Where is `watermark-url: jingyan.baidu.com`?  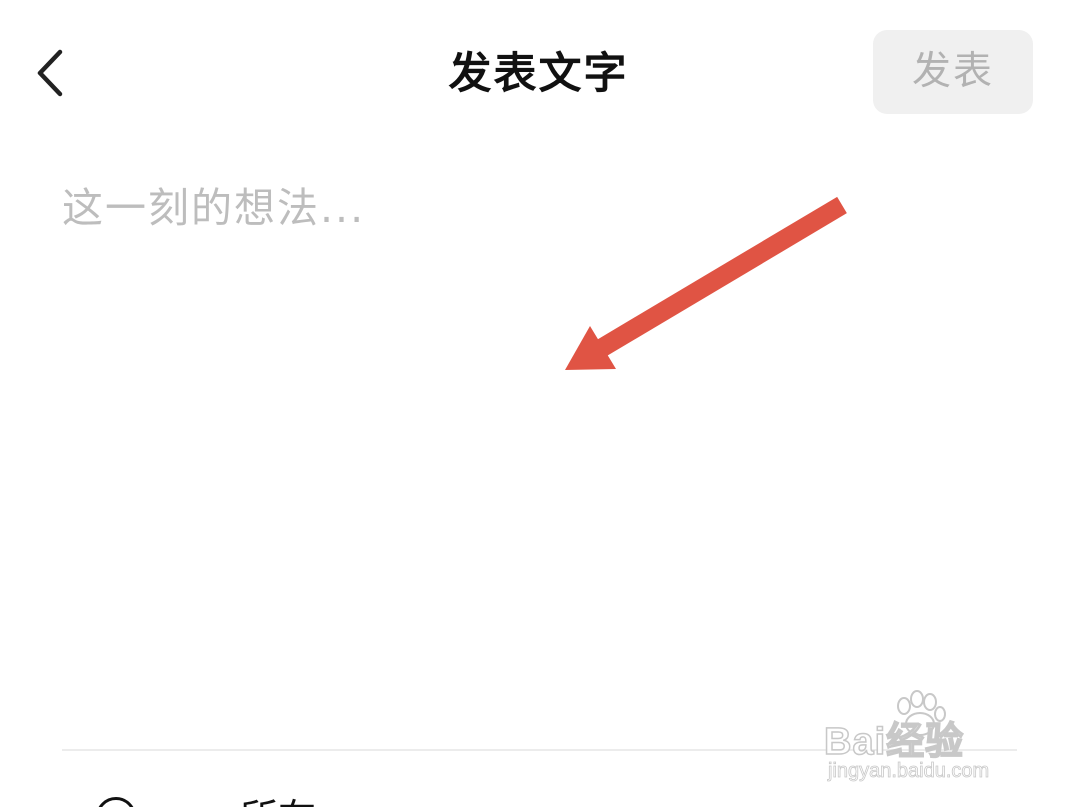 watermark-url: jingyan.baidu.com is located at coordinates (909, 771).